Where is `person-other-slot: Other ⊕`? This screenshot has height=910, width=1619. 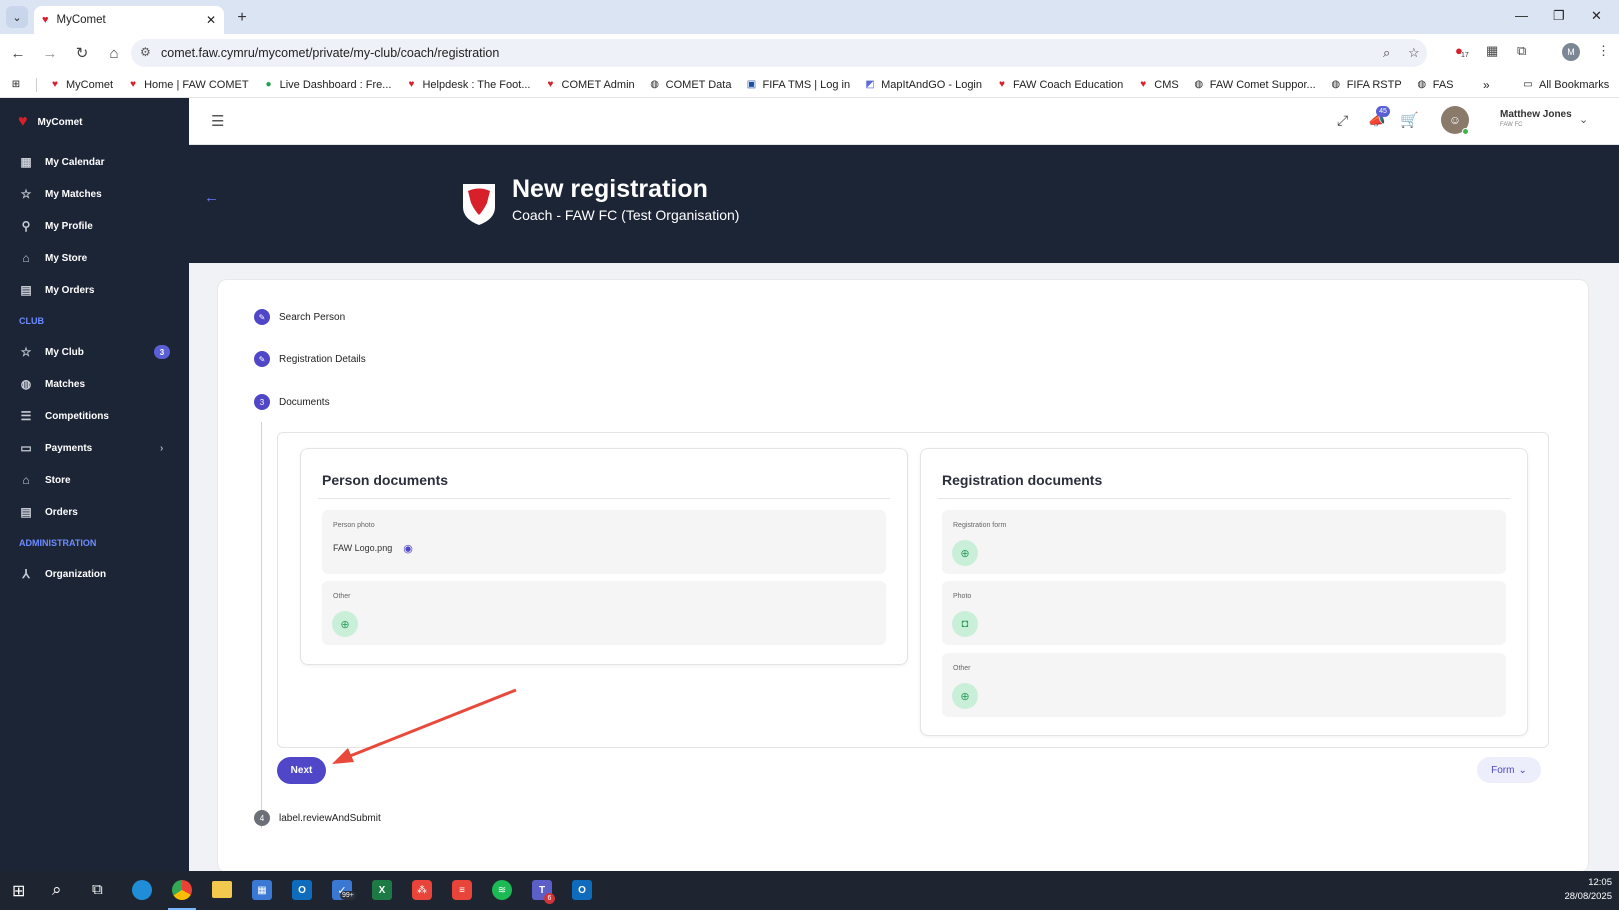
person-other-slot: Other ⊕ is located at coordinates (604, 613).